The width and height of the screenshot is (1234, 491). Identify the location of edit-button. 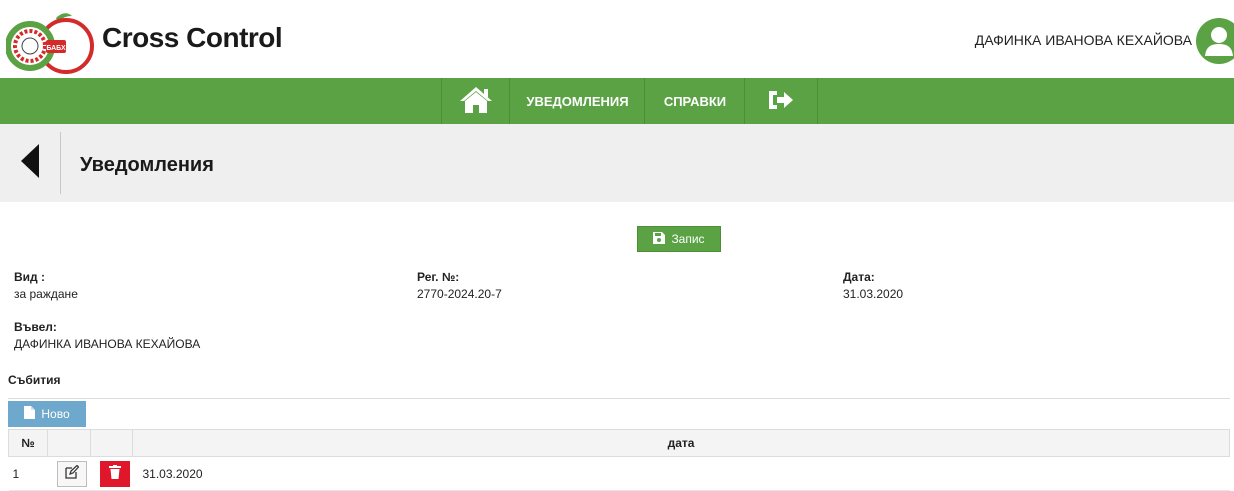
(71, 473).